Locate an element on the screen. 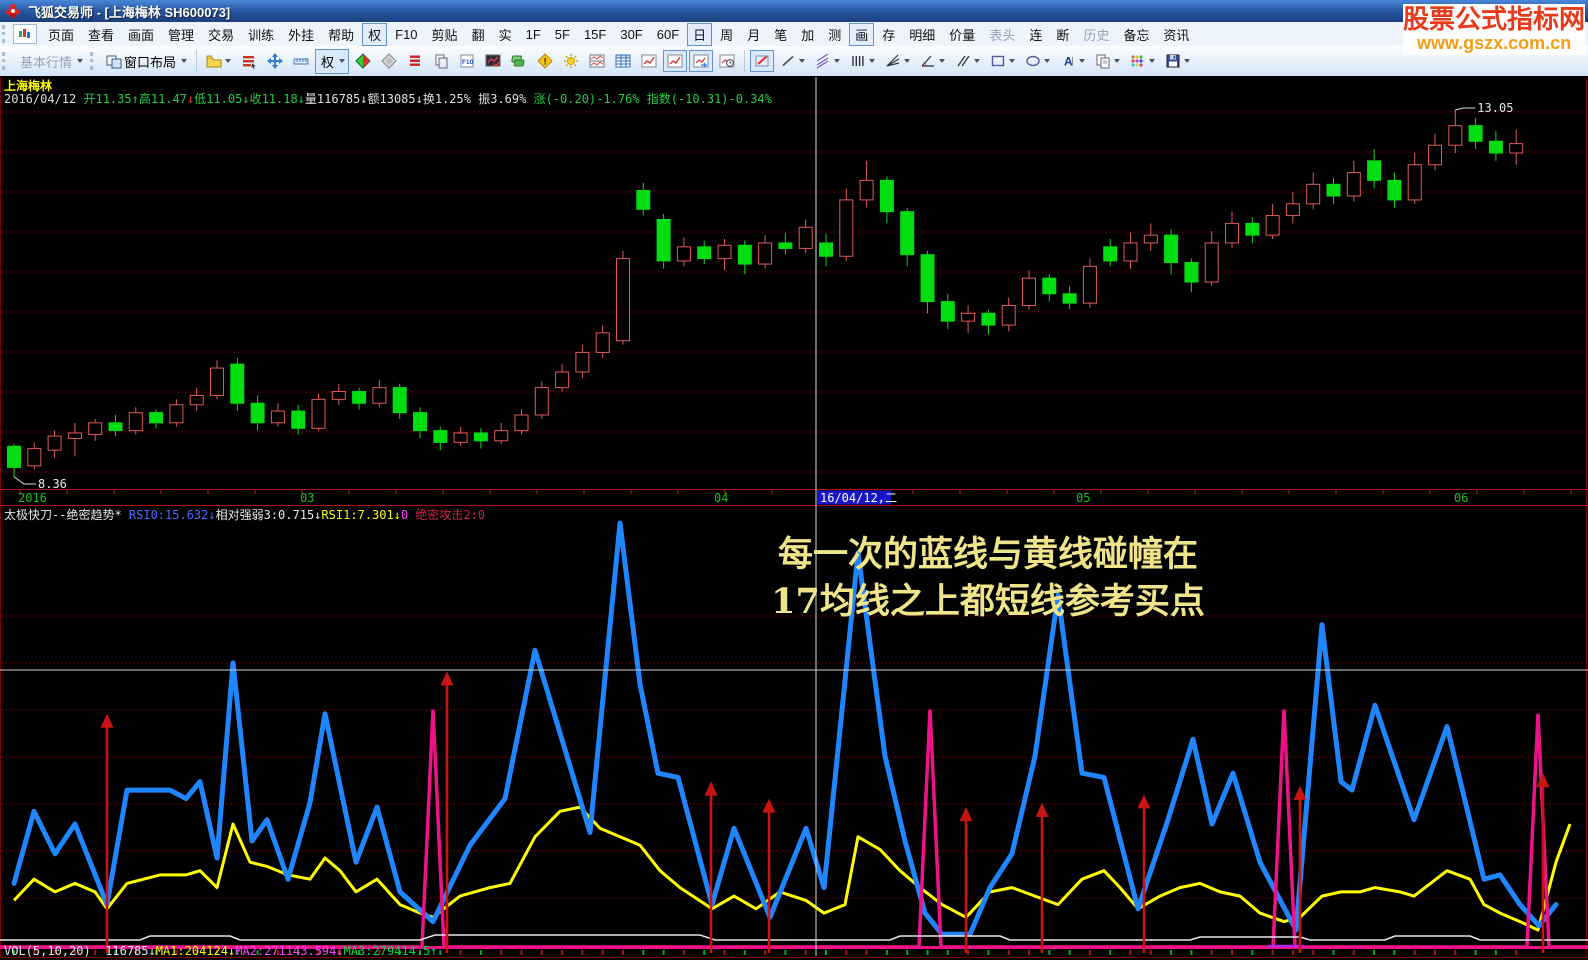 The width and height of the screenshot is (1588, 960). chart-check-button is located at coordinates (493, 61).